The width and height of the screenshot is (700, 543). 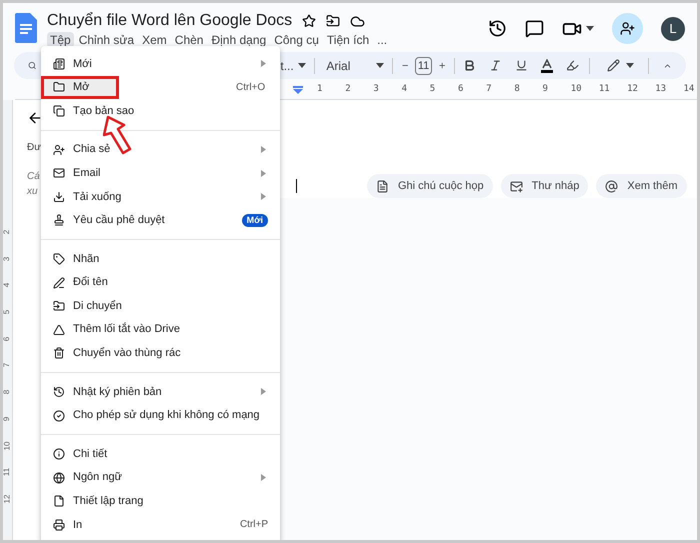 What do you see at coordinates (160, 196) in the screenshot?
I see `menu-item: Tải xuống` at bounding box center [160, 196].